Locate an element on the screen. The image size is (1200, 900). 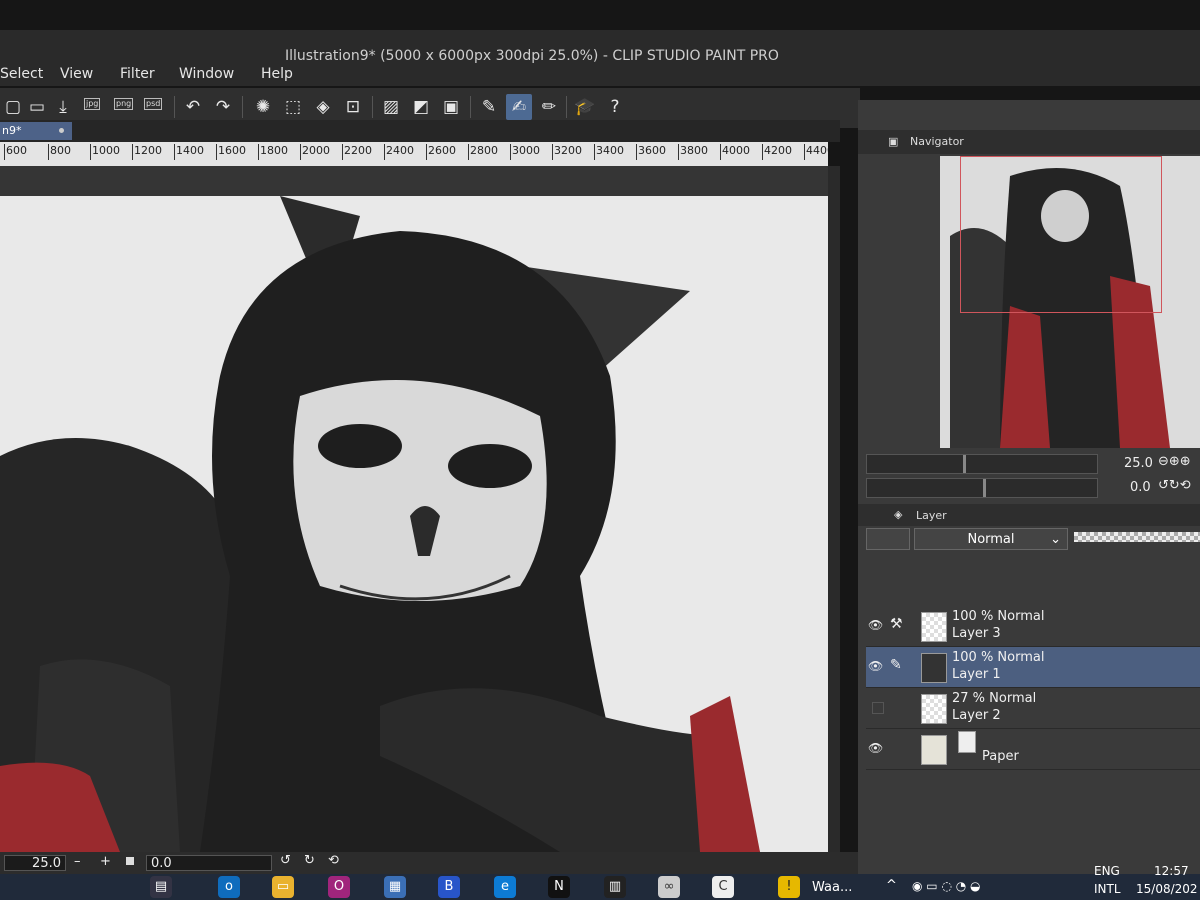
navigator-zoom-slider is located at coordinates (982, 464).